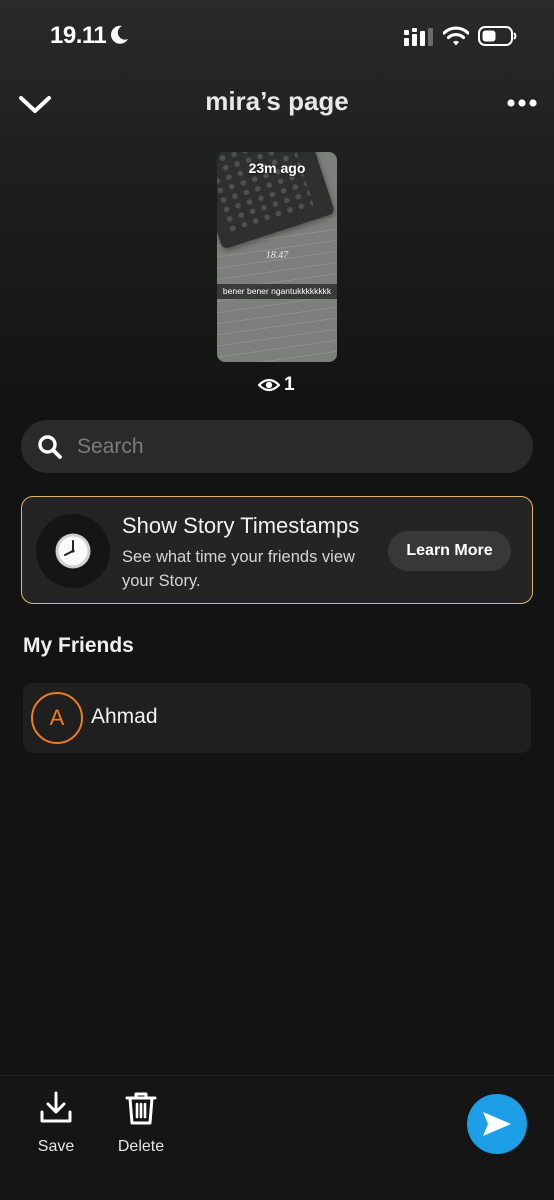 Image resolution: width=554 pixels, height=1200 pixels. What do you see at coordinates (277, 168) in the screenshot?
I see `story-time-ago: 23m ago` at bounding box center [277, 168].